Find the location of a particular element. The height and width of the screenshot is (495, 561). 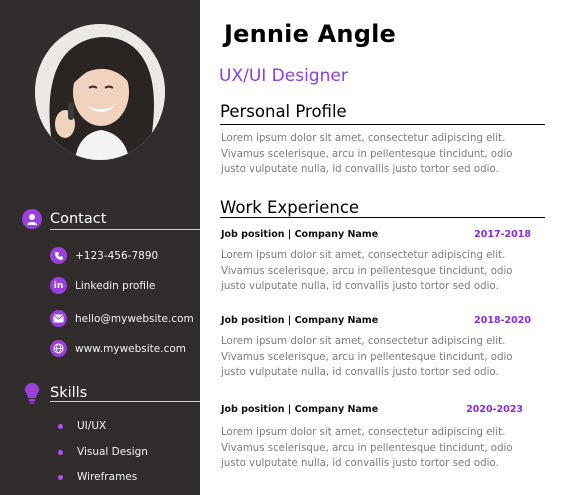

user-icon is located at coordinates (32, 219).